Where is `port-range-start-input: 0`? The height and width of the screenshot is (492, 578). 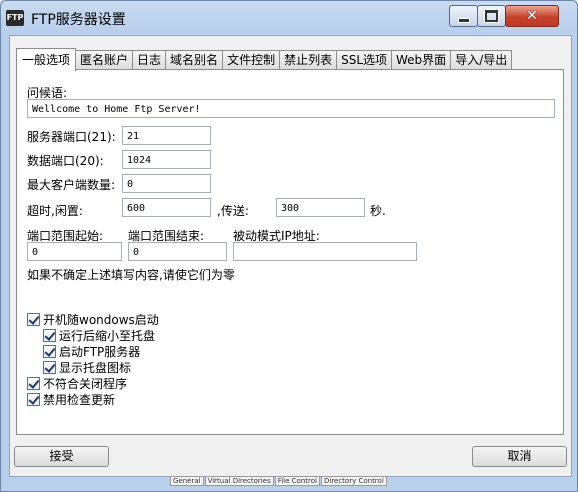
port-range-start-input: 0 is located at coordinates (74, 251).